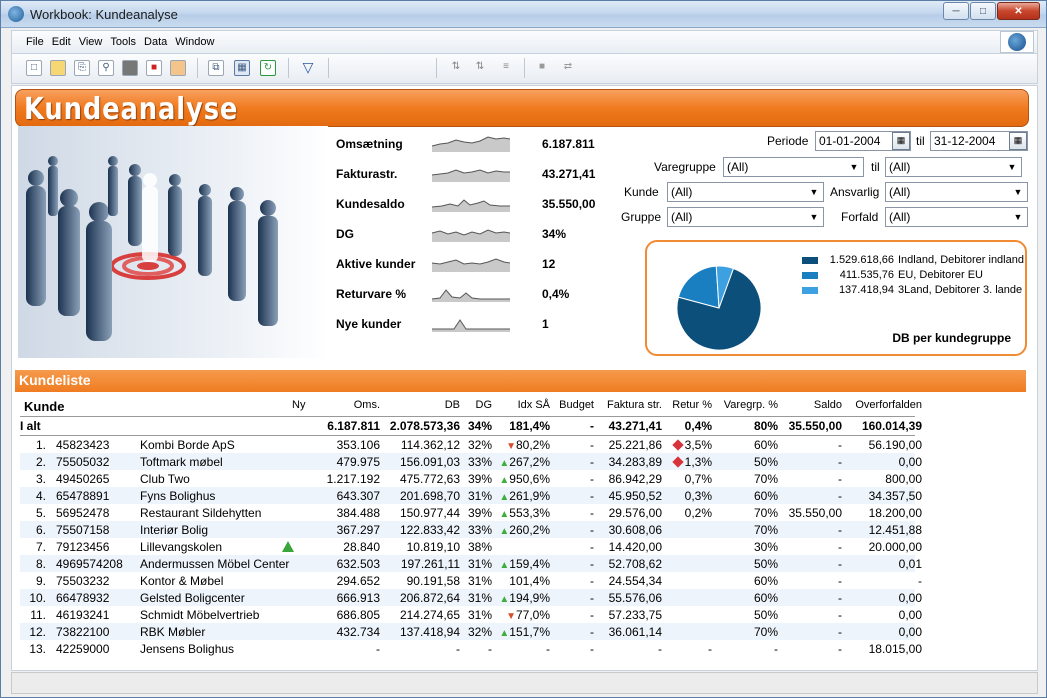 This screenshot has height=698, width=1047. Describe the element at coordinates (522, 530) in the screenshot. I see `idx-value: ▲260,2%` at that location.